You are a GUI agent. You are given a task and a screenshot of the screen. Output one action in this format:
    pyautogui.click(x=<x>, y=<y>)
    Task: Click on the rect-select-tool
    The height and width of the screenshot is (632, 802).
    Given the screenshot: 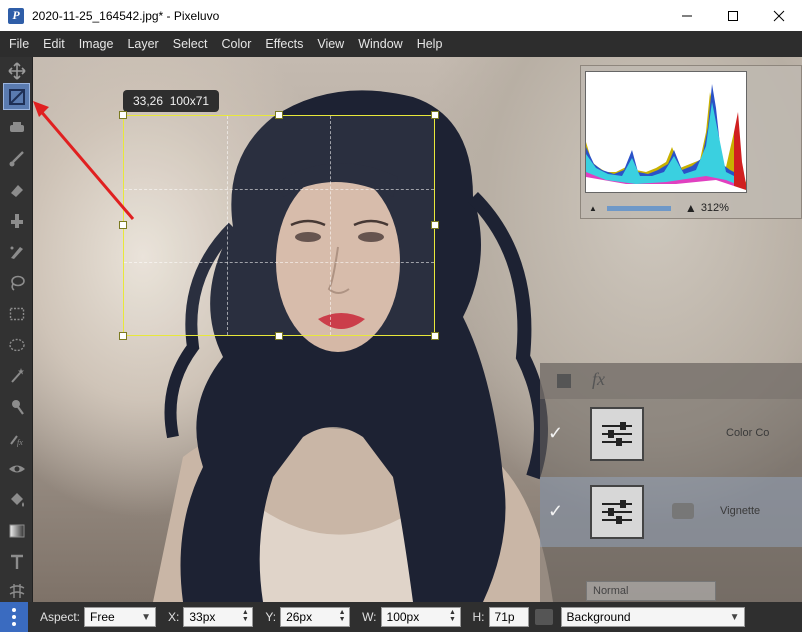 What is the action you would take?
    pyautogui.click(x=16, y=313)
    